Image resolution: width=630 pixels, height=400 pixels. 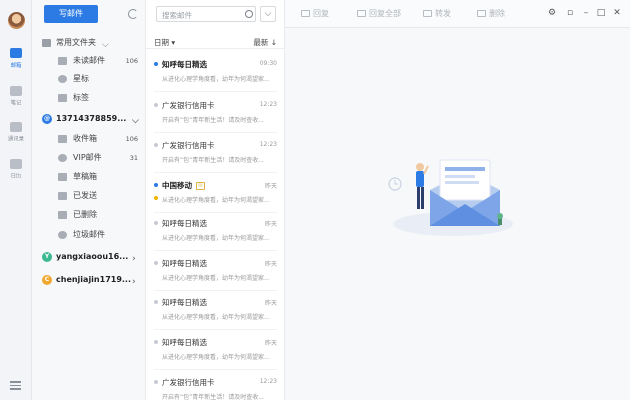 What do you see at coordinates (586, 13) in the screenshot?
I see `minimize-icon: –` at bounding box center [586, 13].